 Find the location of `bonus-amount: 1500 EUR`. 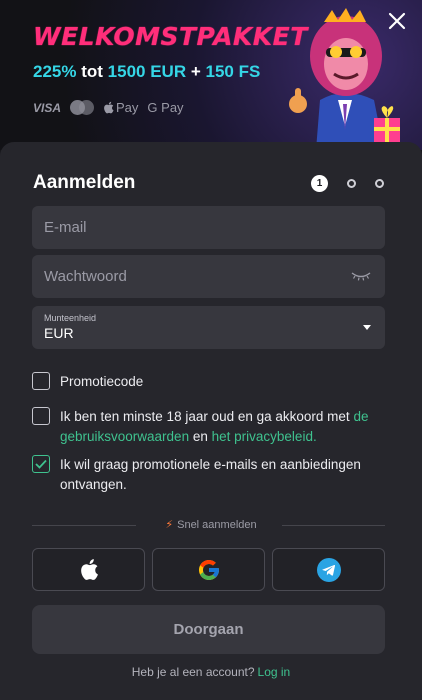

bonus-amount: 1500 EUR is located at coordinates (147, 71).